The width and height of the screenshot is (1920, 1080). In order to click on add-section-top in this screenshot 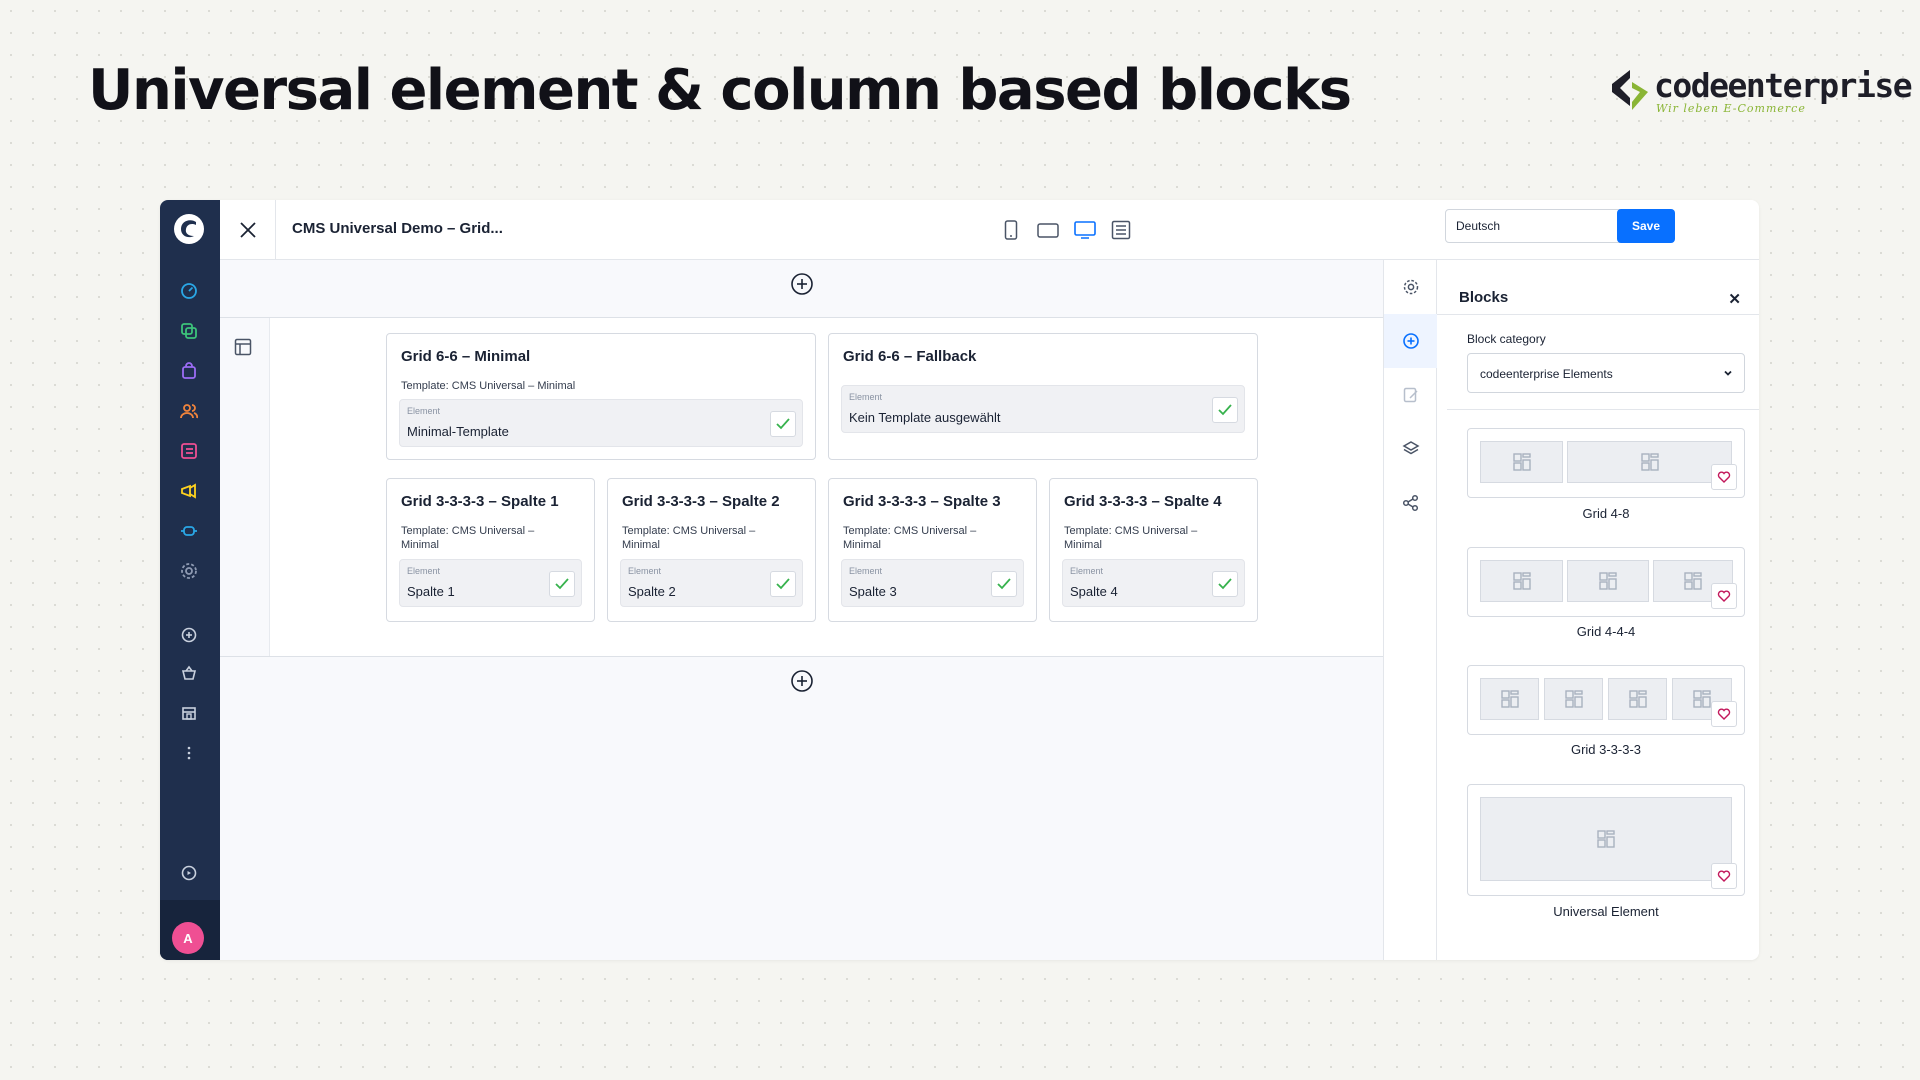, I will do `click(801, 284)`.